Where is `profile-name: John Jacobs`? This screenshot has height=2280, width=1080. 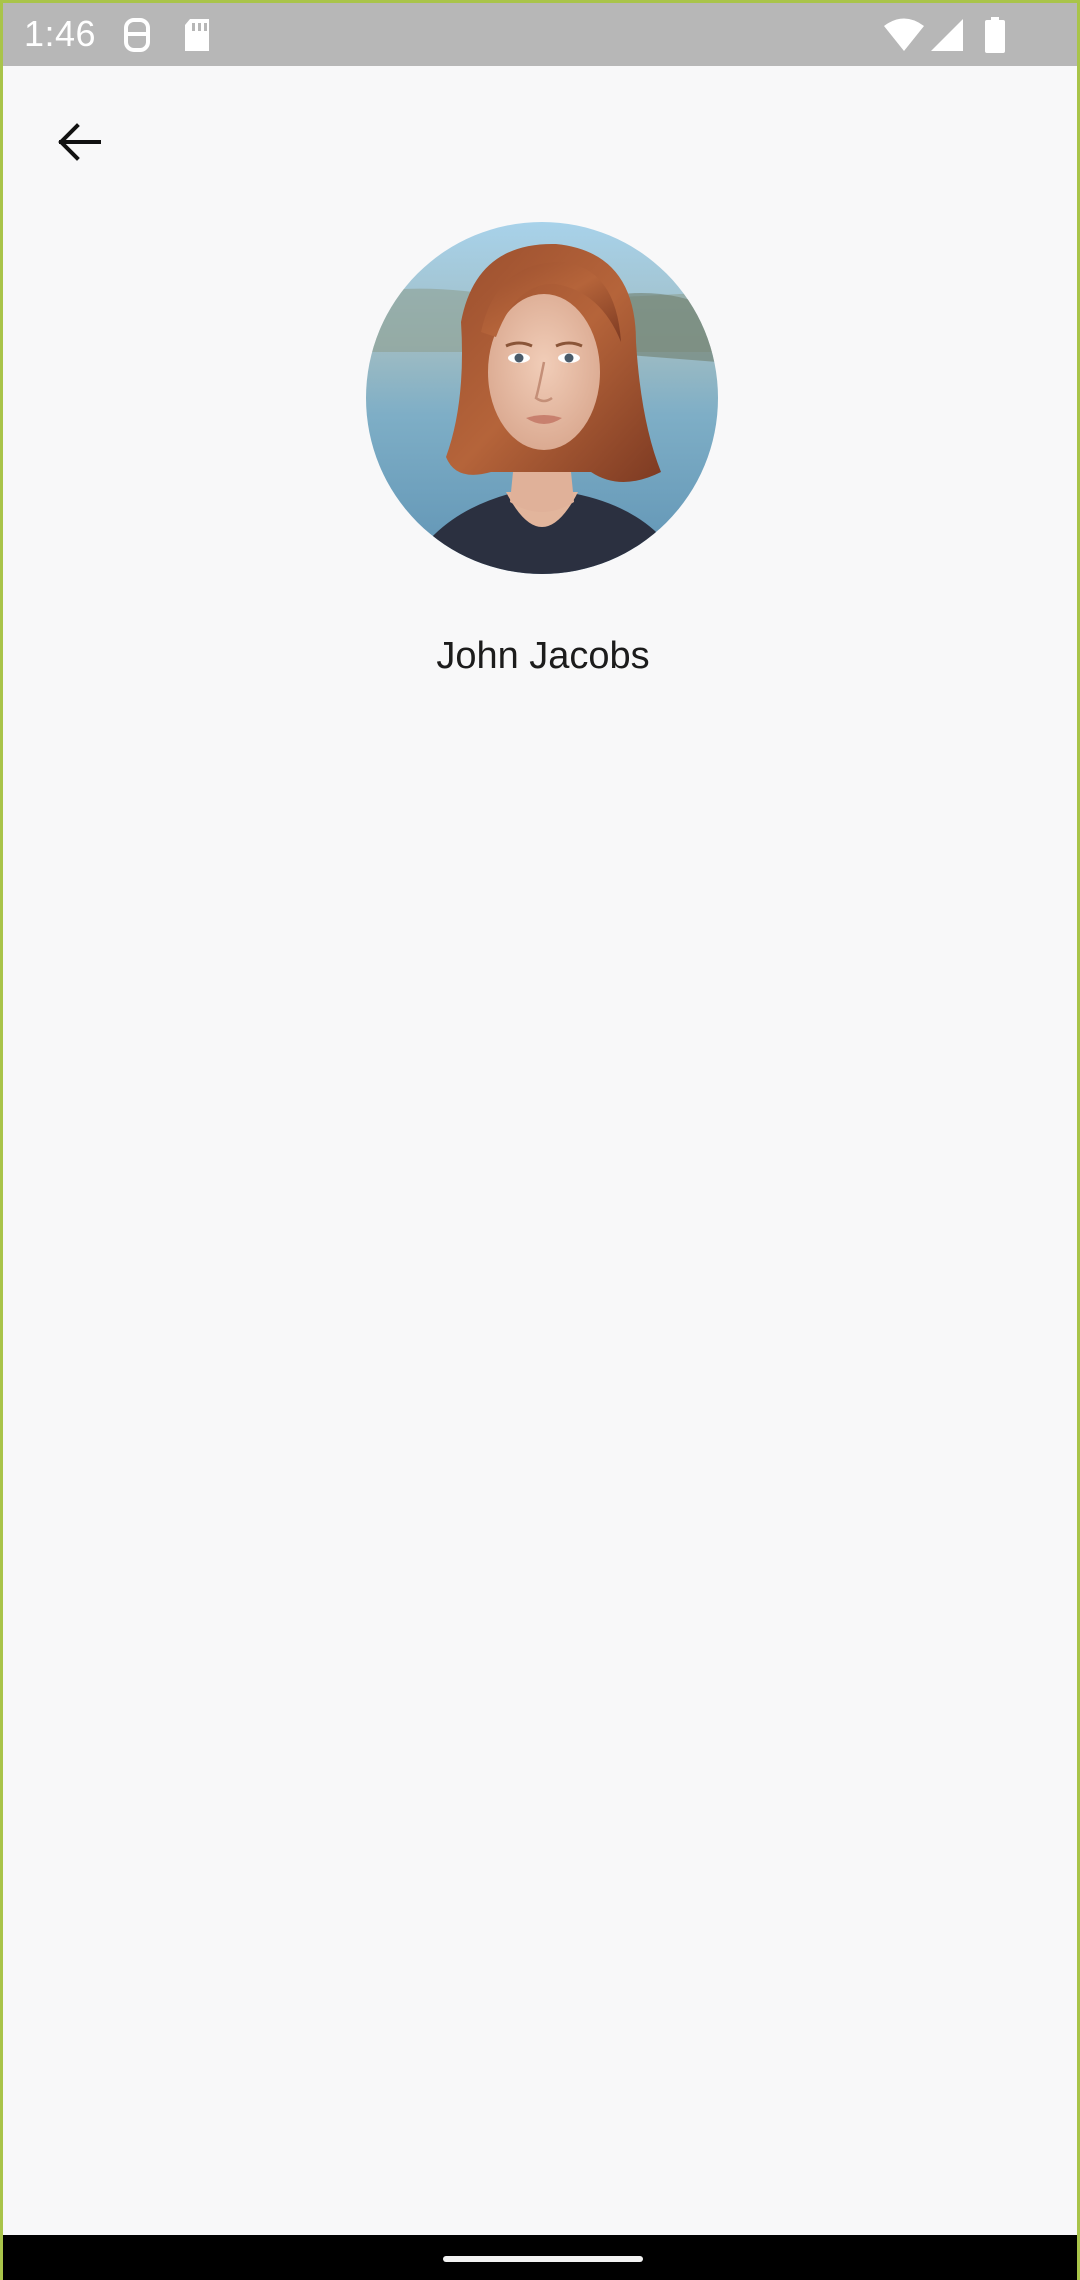 profile-name: John Jacobs is located at coordinates (543, 656).